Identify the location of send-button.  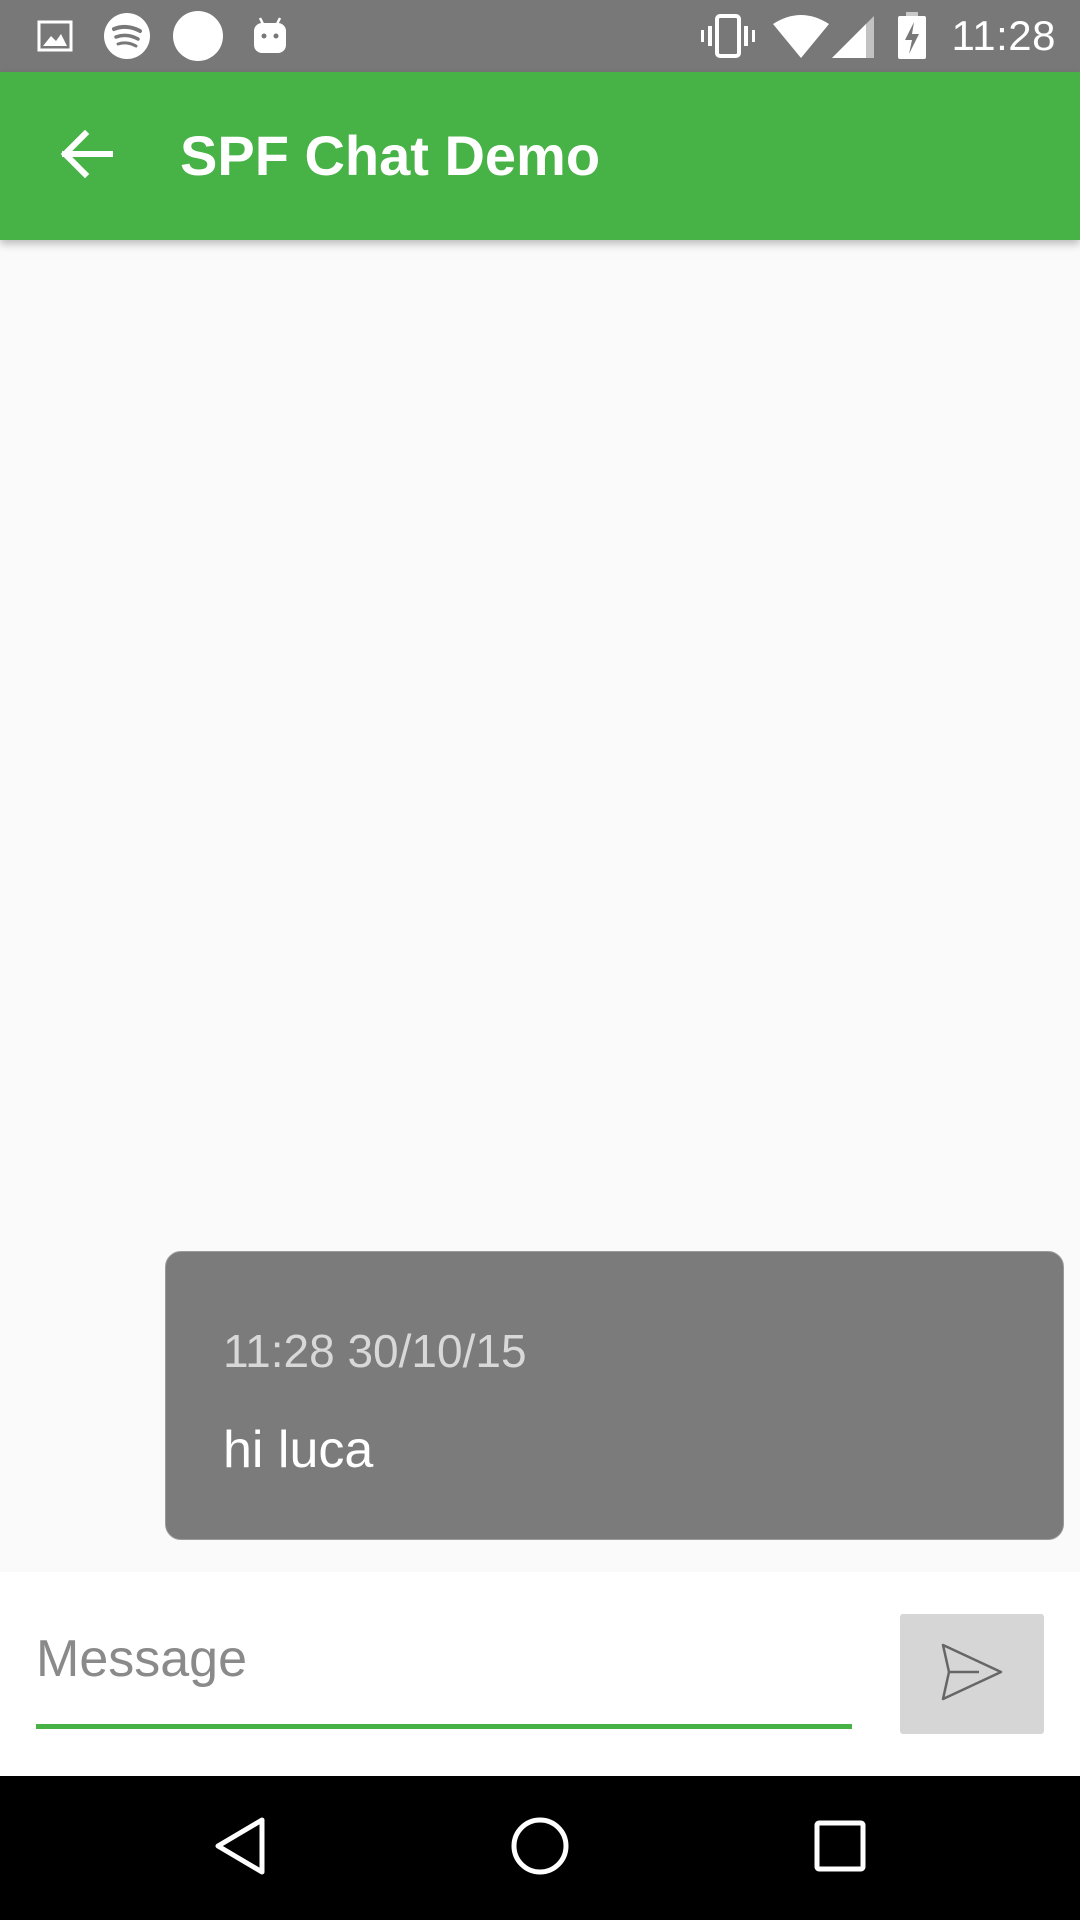
(972, 1674).